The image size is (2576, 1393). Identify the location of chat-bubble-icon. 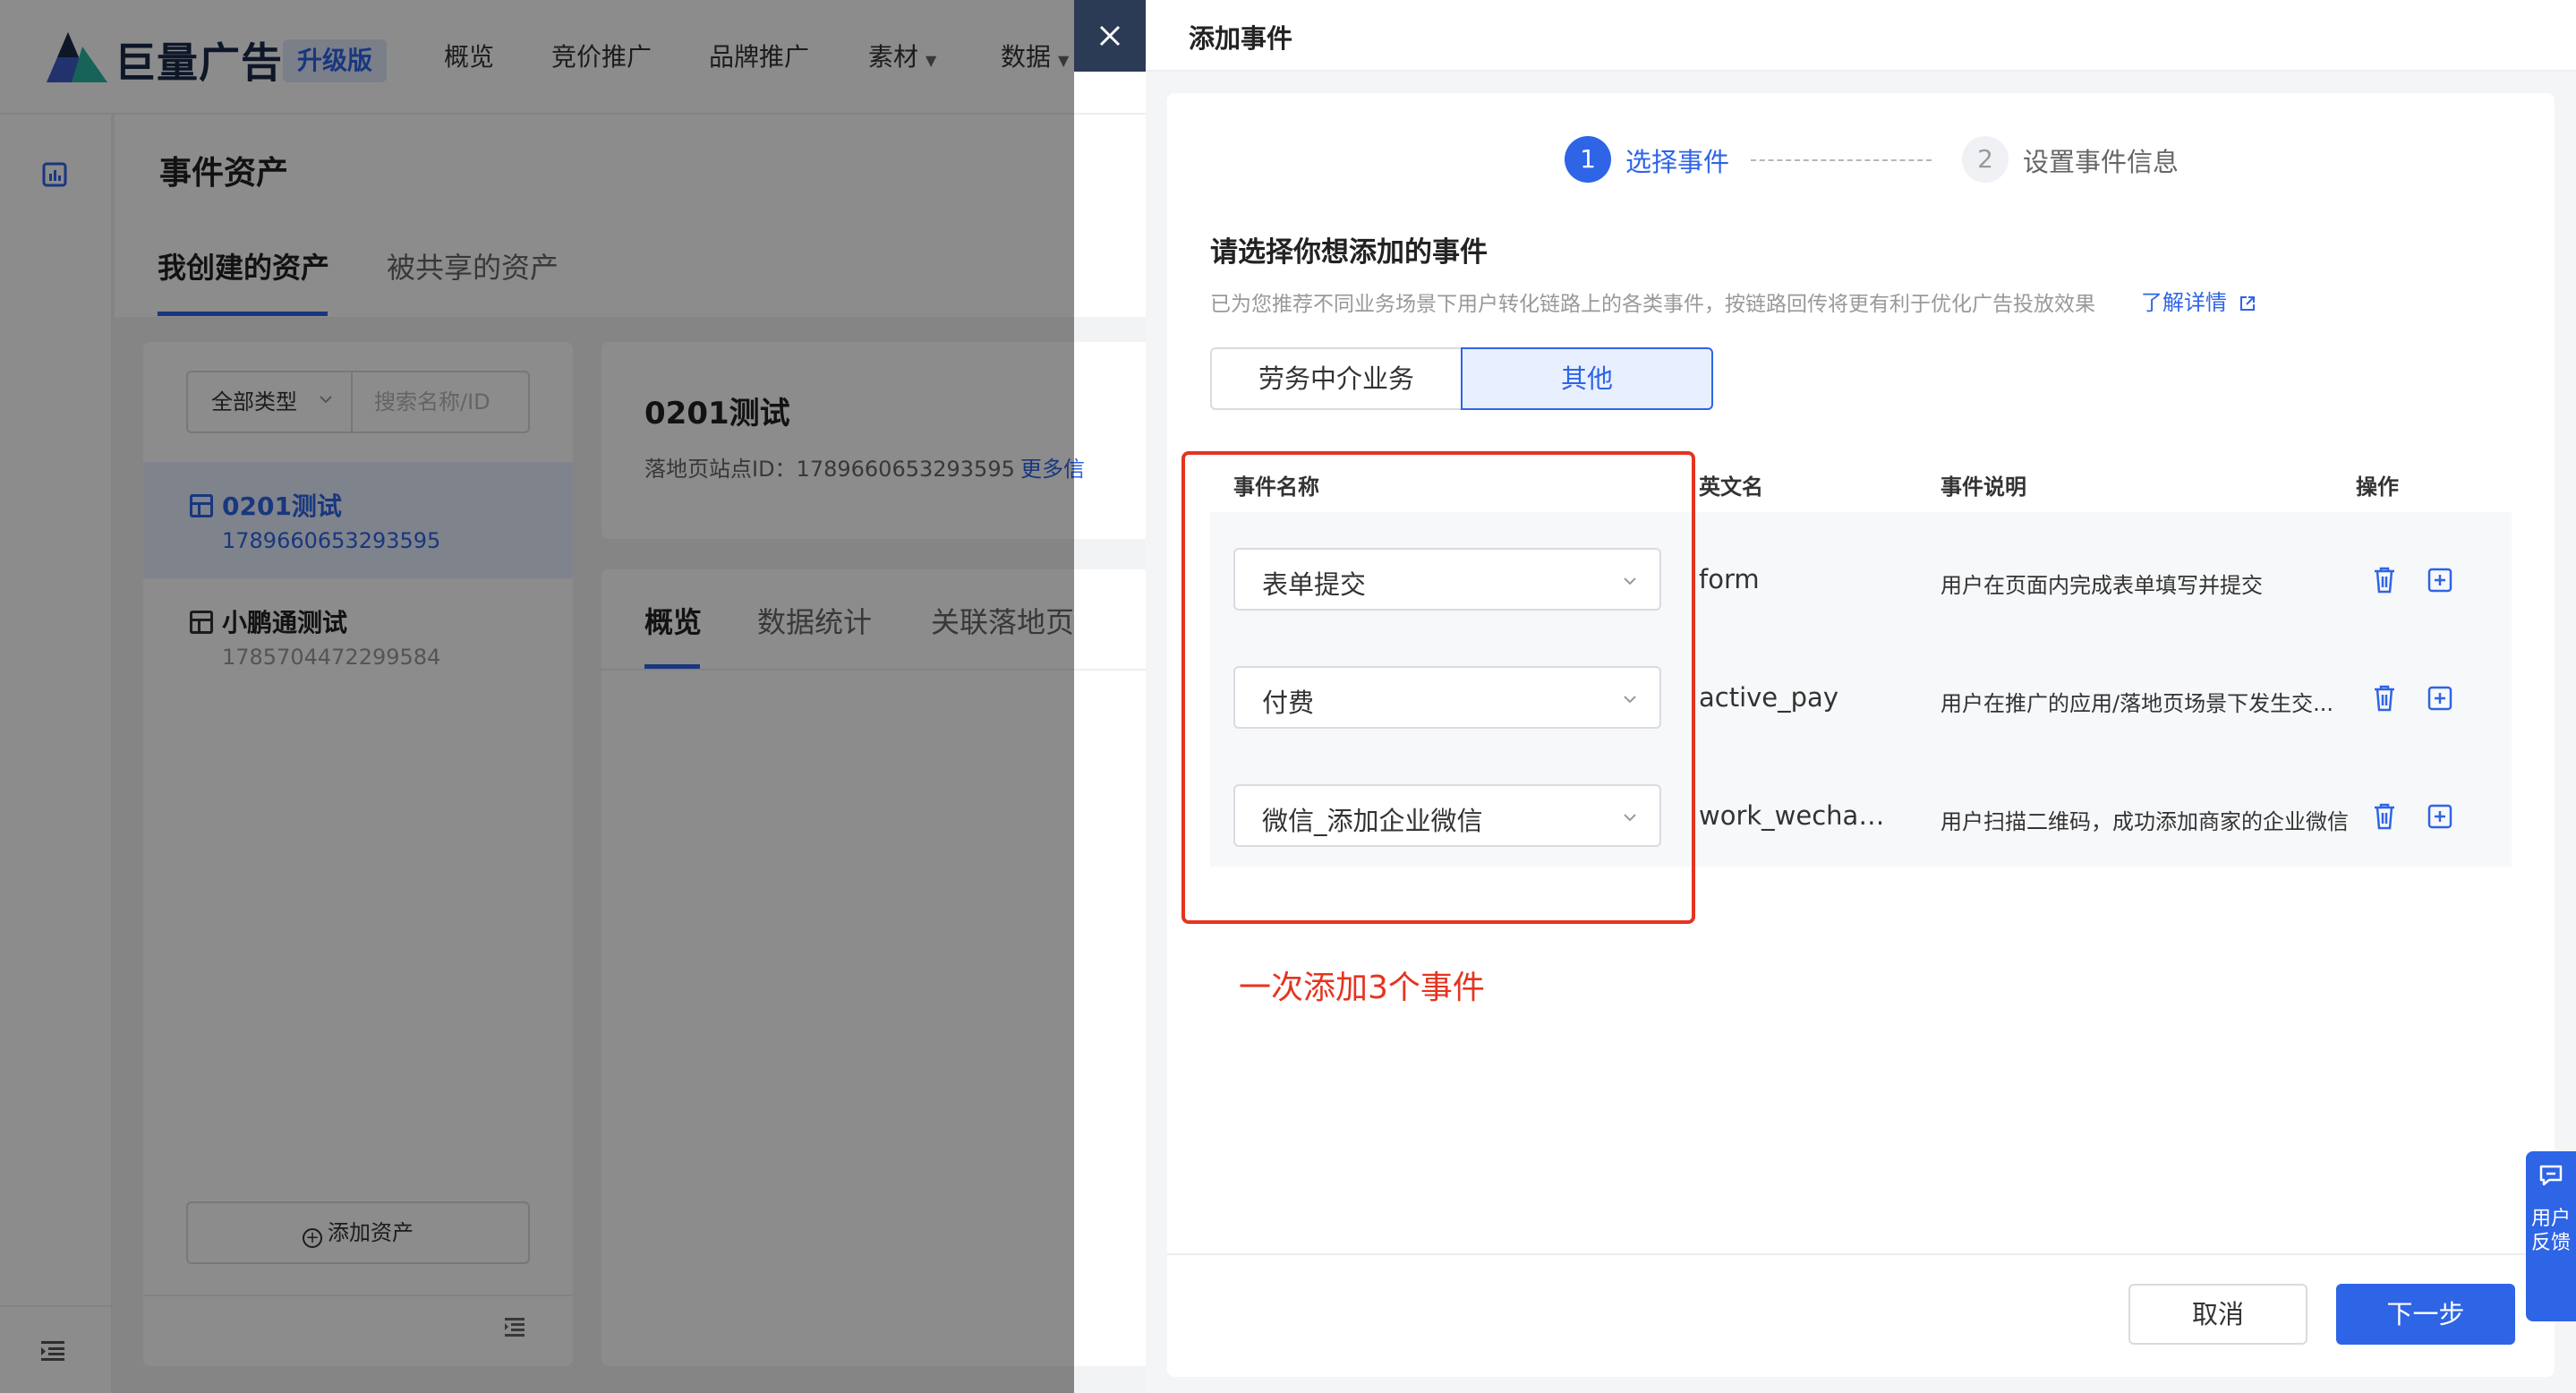
(2551, 1175).